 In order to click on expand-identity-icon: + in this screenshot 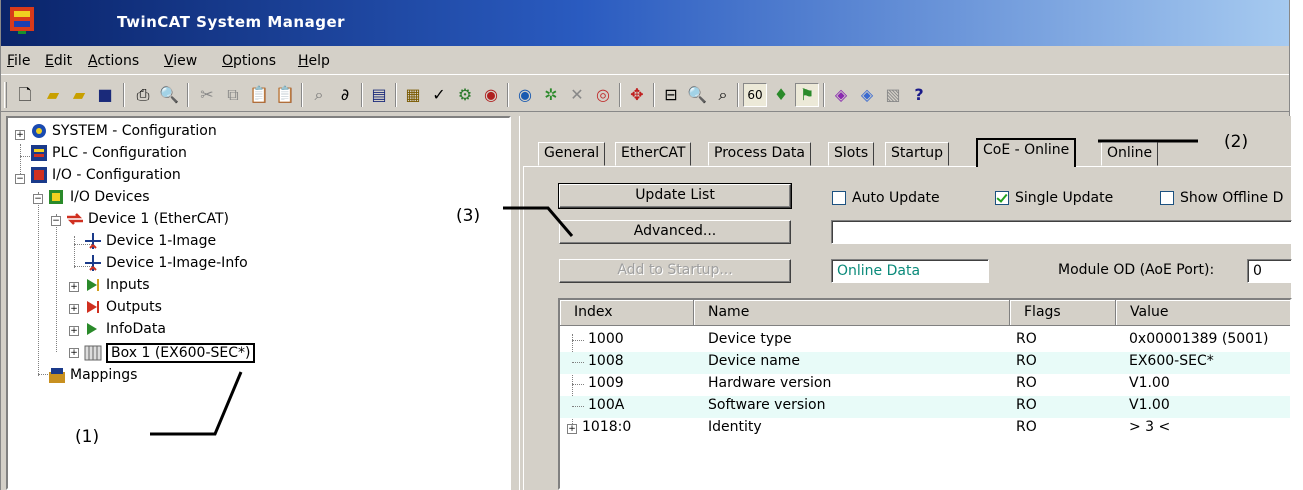, I will do `click(572, 429)`.